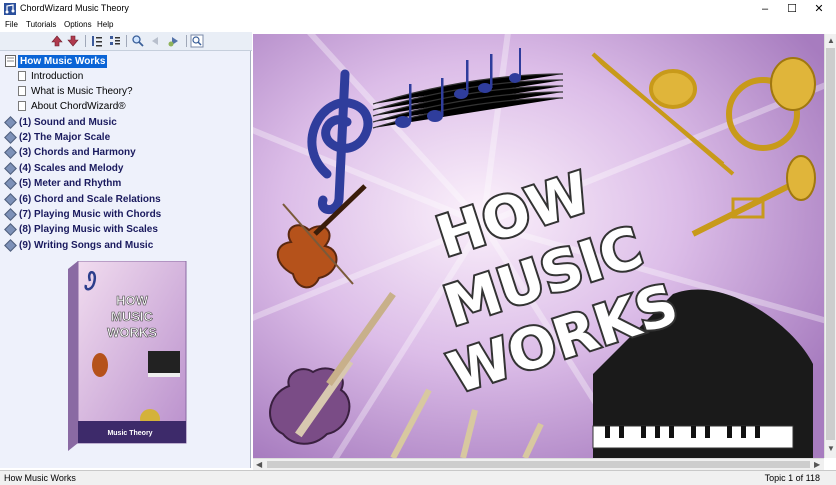 The width and height of the screenshot is (836, 485). I want to click on menu-help: Help, so click(105, 24).